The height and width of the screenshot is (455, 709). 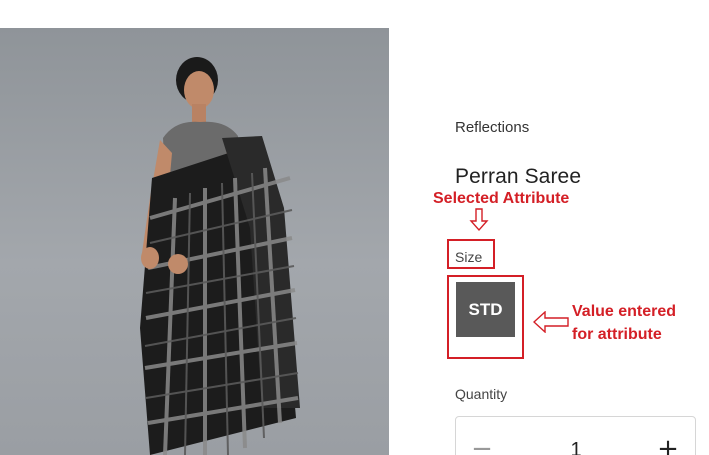 I want to click on quantity-decrease-button: −, so click(x=482, y=445).